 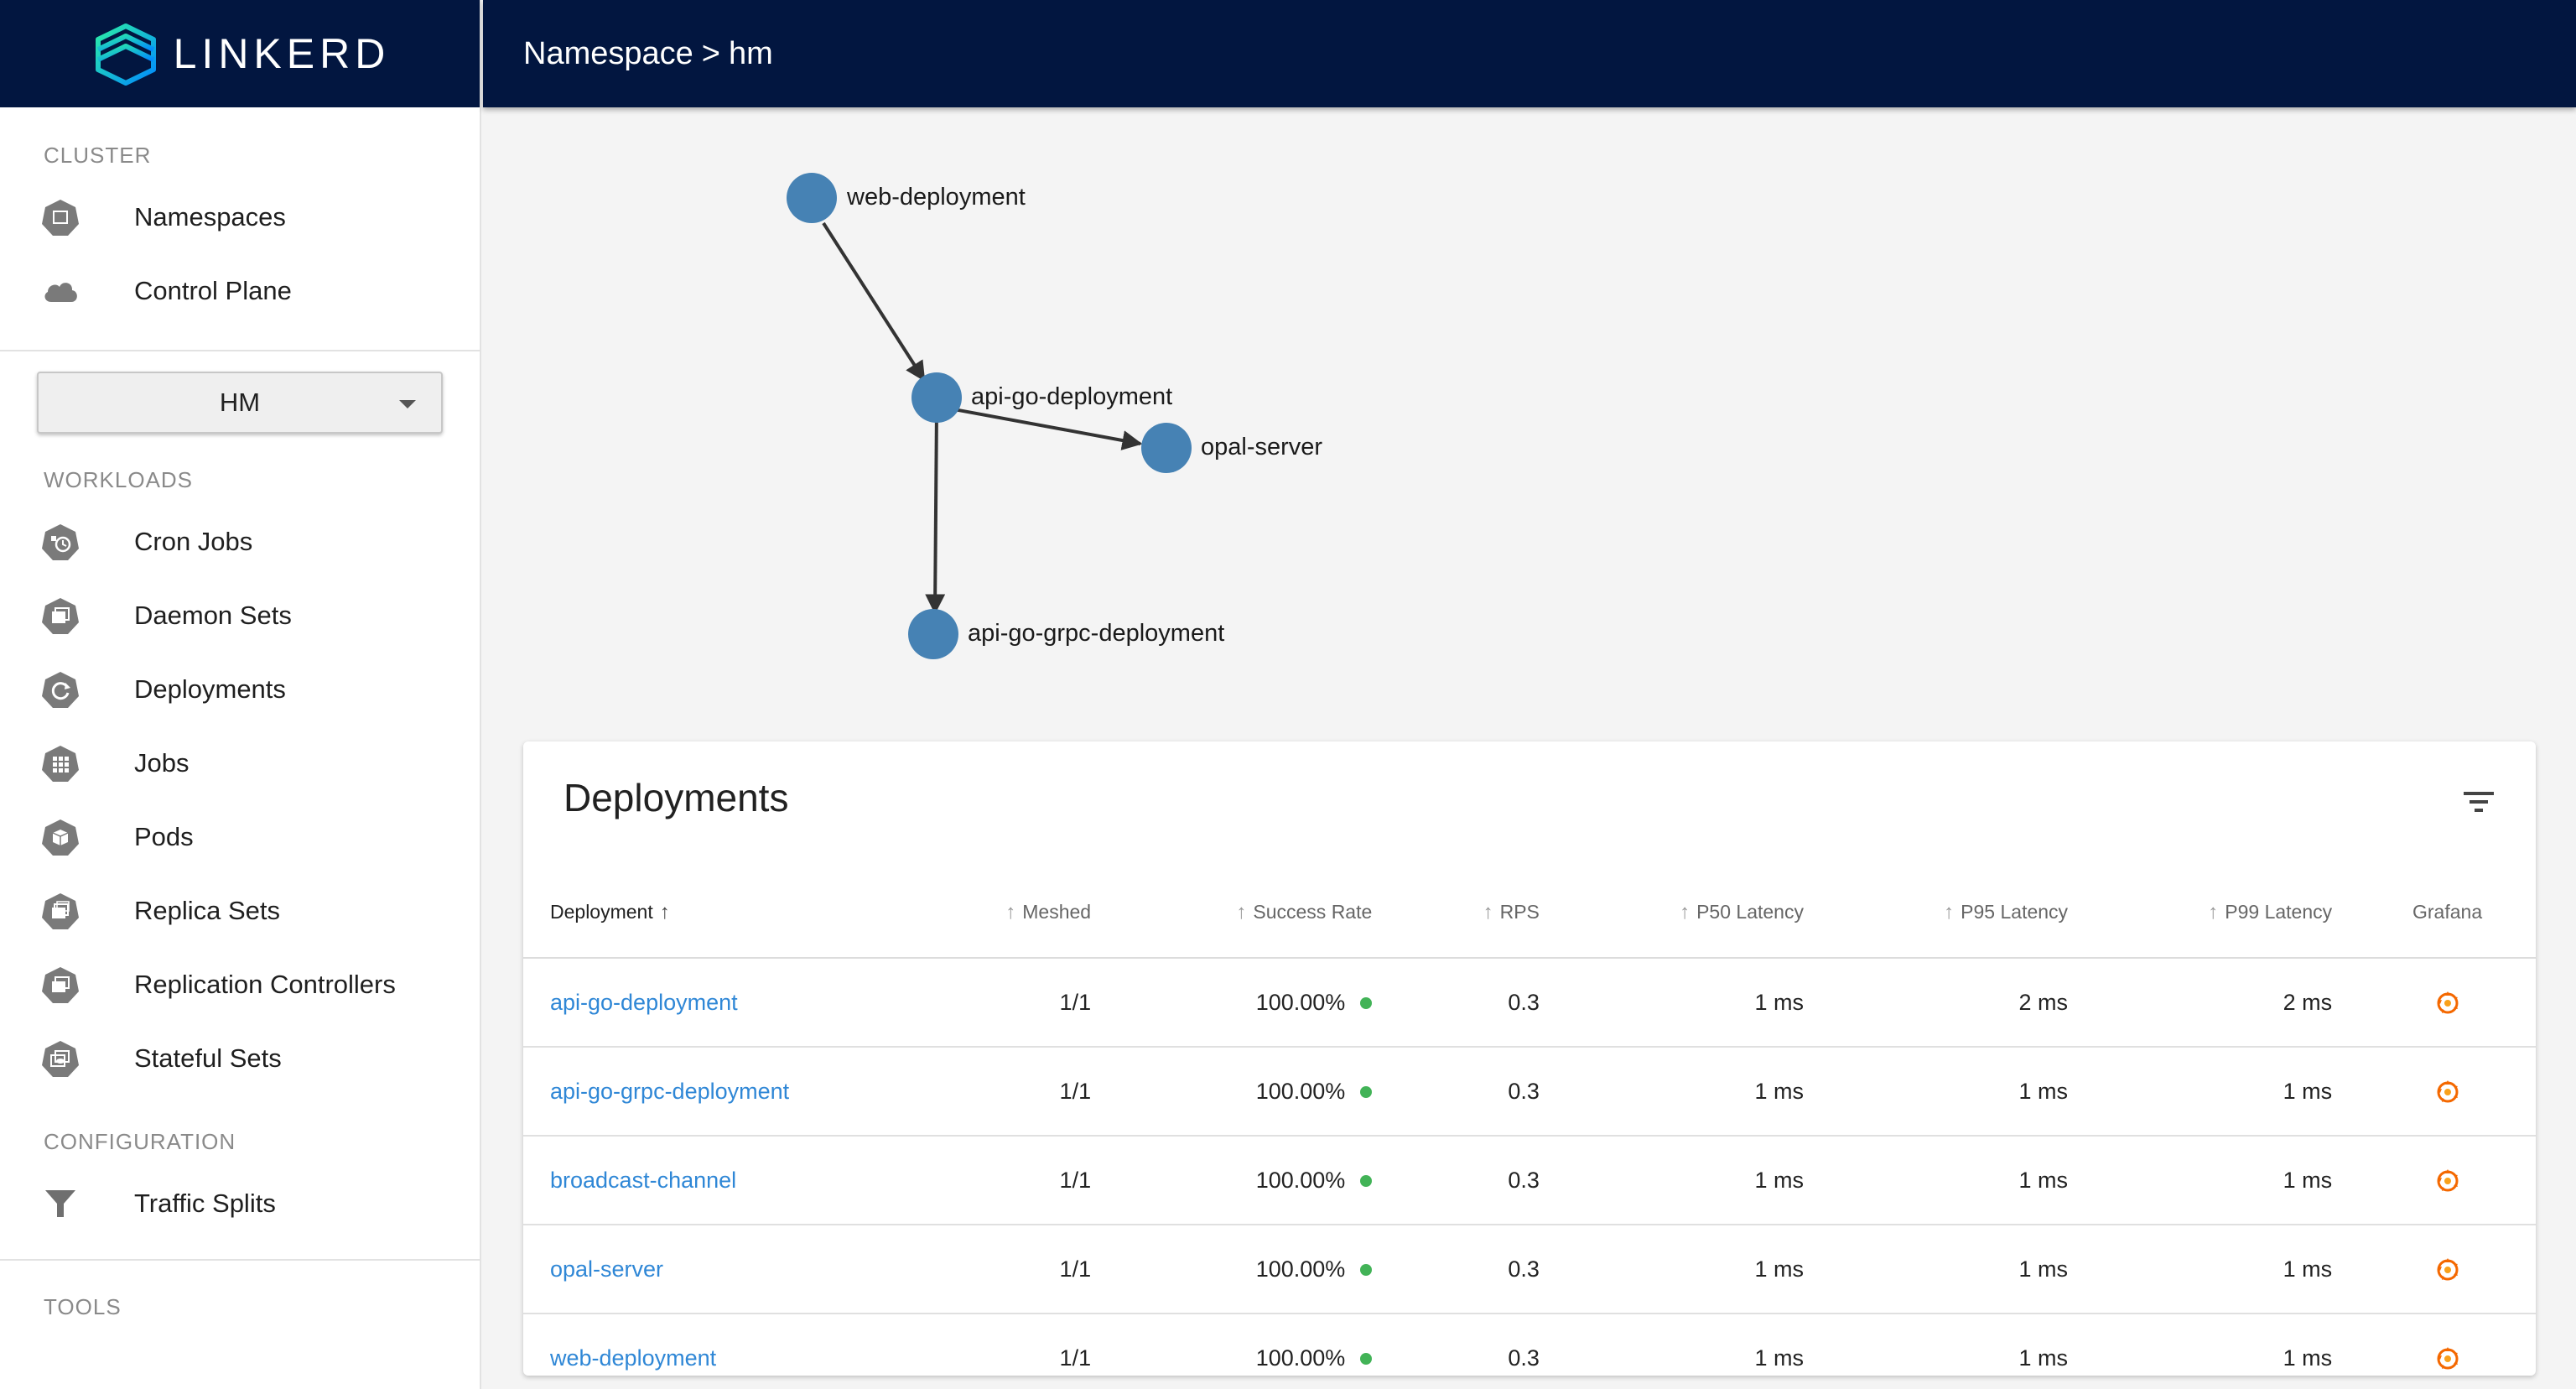 What do you see at coordinates (60, 542) in the screenshot?
I see `cronjob-icon` at bounding box center [60, 542].